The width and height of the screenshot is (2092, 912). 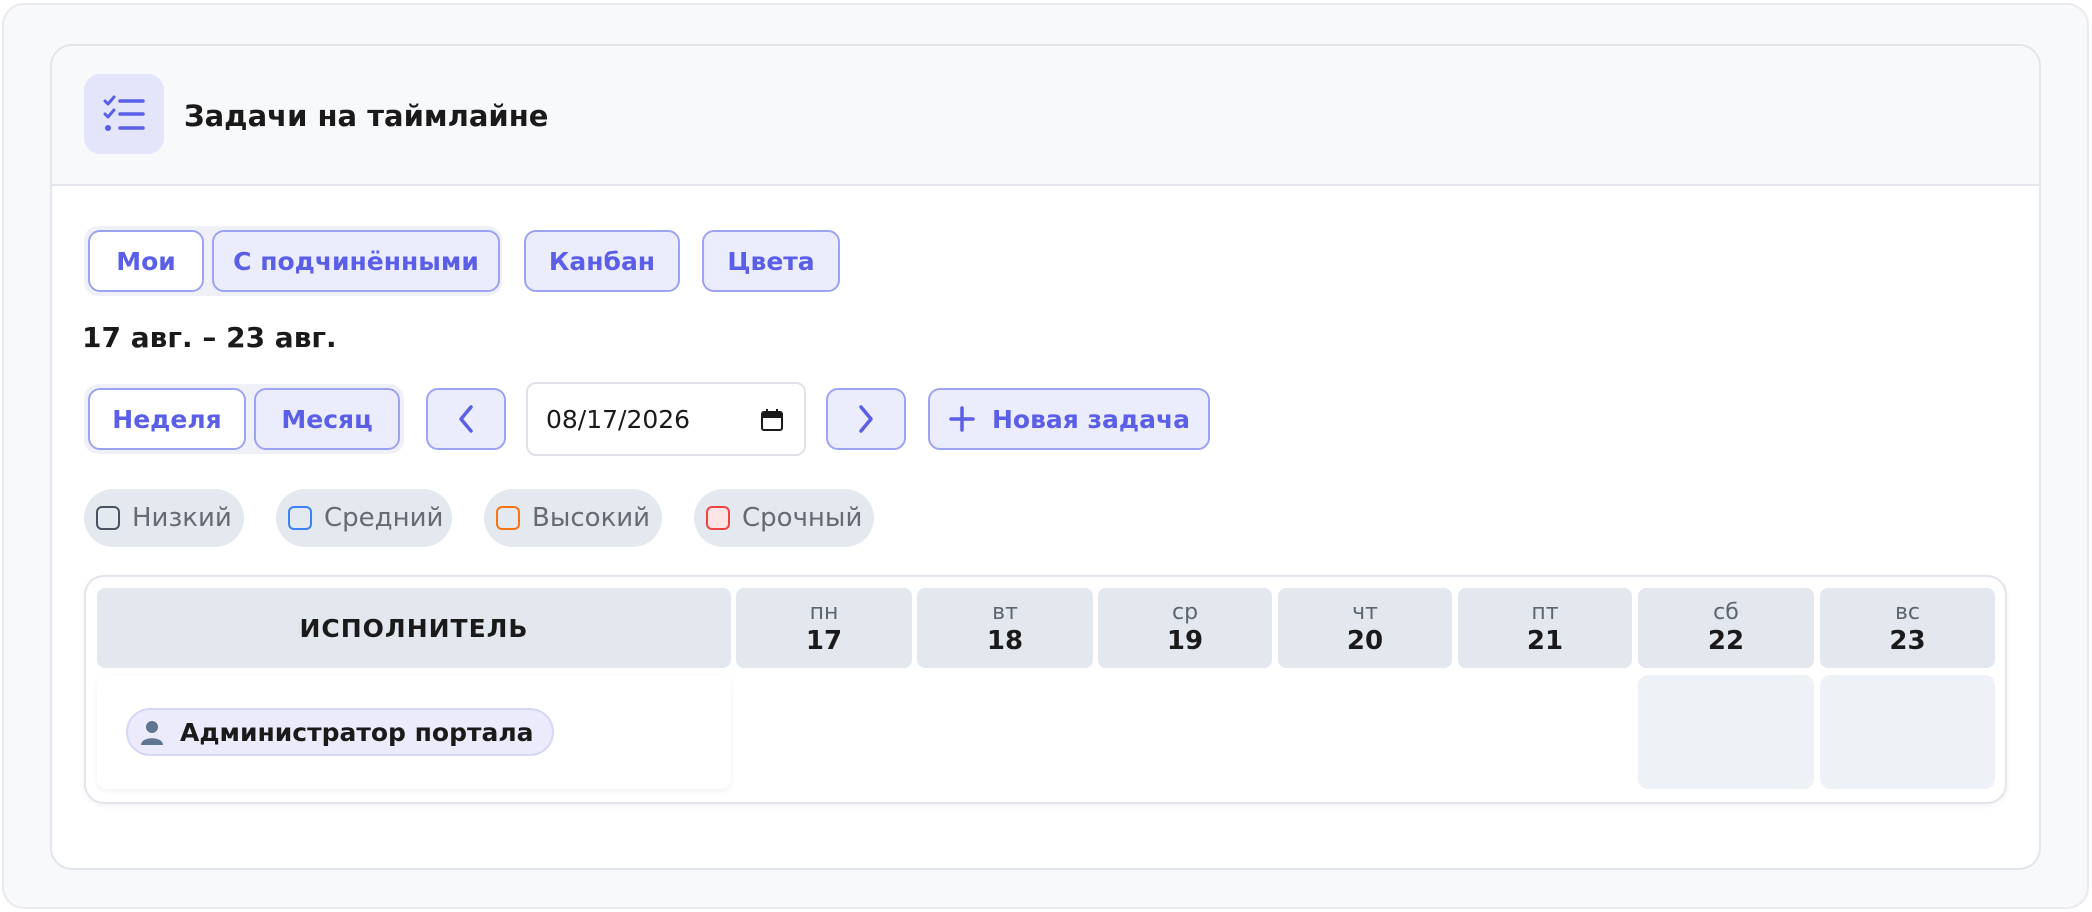 I want to click on calendar-icon, so click(x=772, y=420).